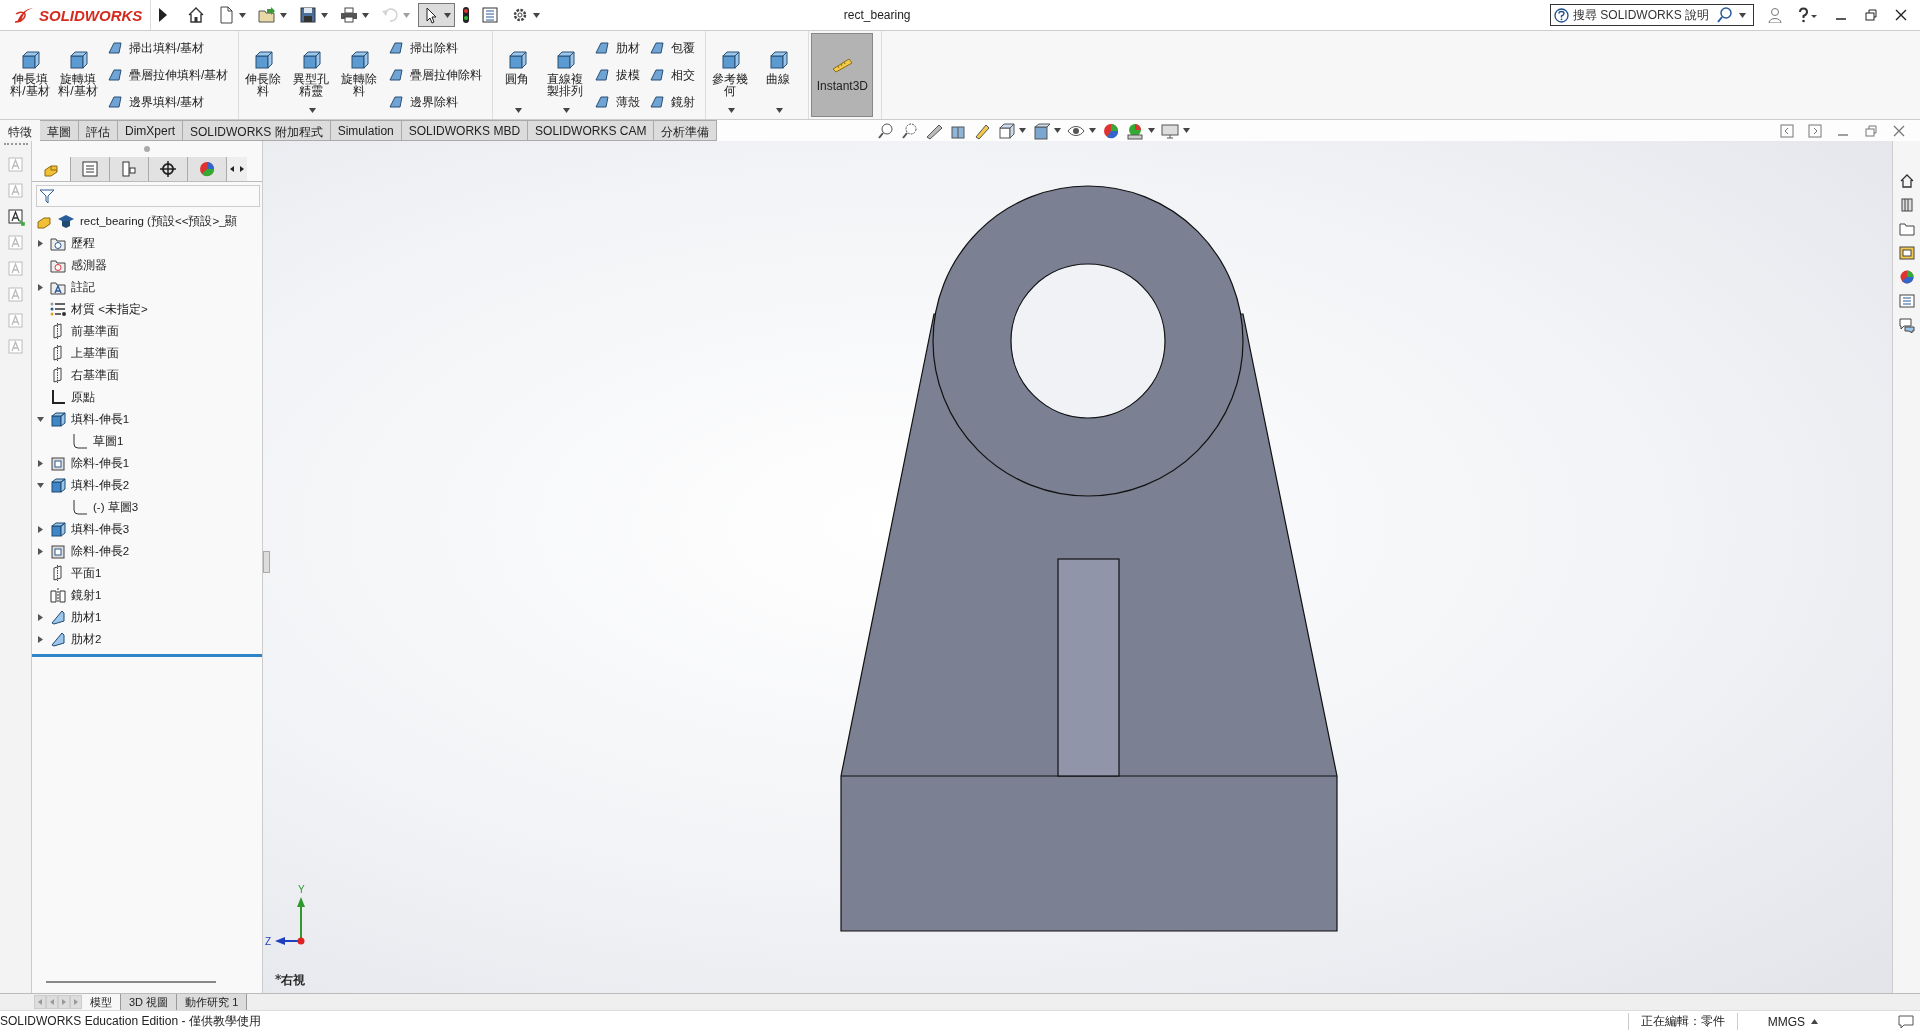 Image resolution: width=1920 pixels, height=1032 pixels. What do you see at coordinates (1871, 15) in the screenshot?
I see `restore-icon` at bounding box center [1871, 15].